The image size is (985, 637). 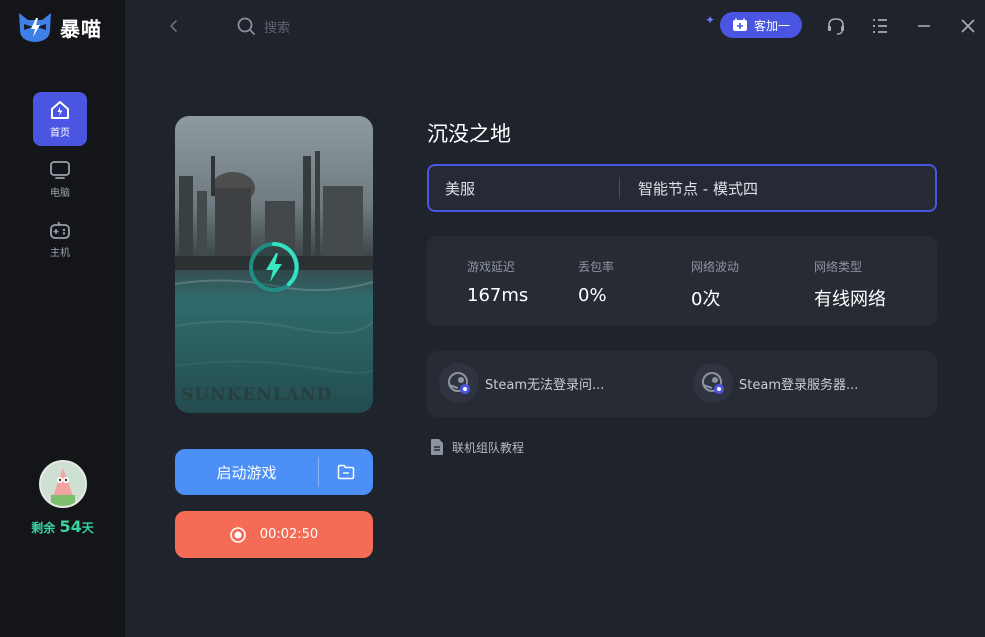 What do you see at coordinates (60, 230) in the screenshot?
I see `gamepad-icon` at bounding box center [60, 230].